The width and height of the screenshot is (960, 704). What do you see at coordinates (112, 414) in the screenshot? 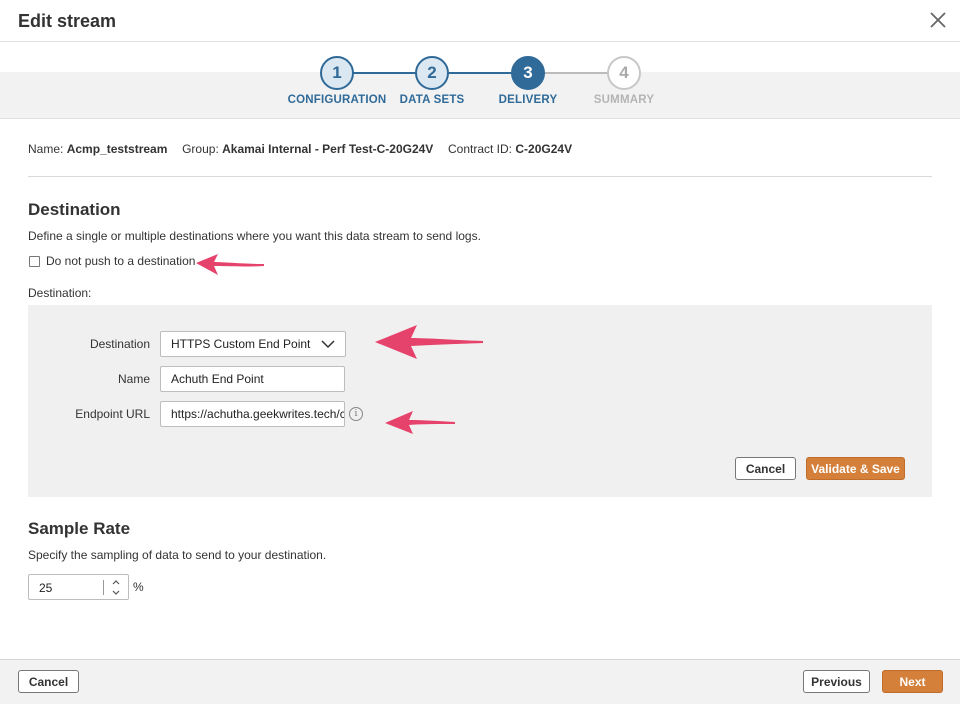
I see `endpoint-url-label: Endpoint URL` at bounding box center [112, 414].